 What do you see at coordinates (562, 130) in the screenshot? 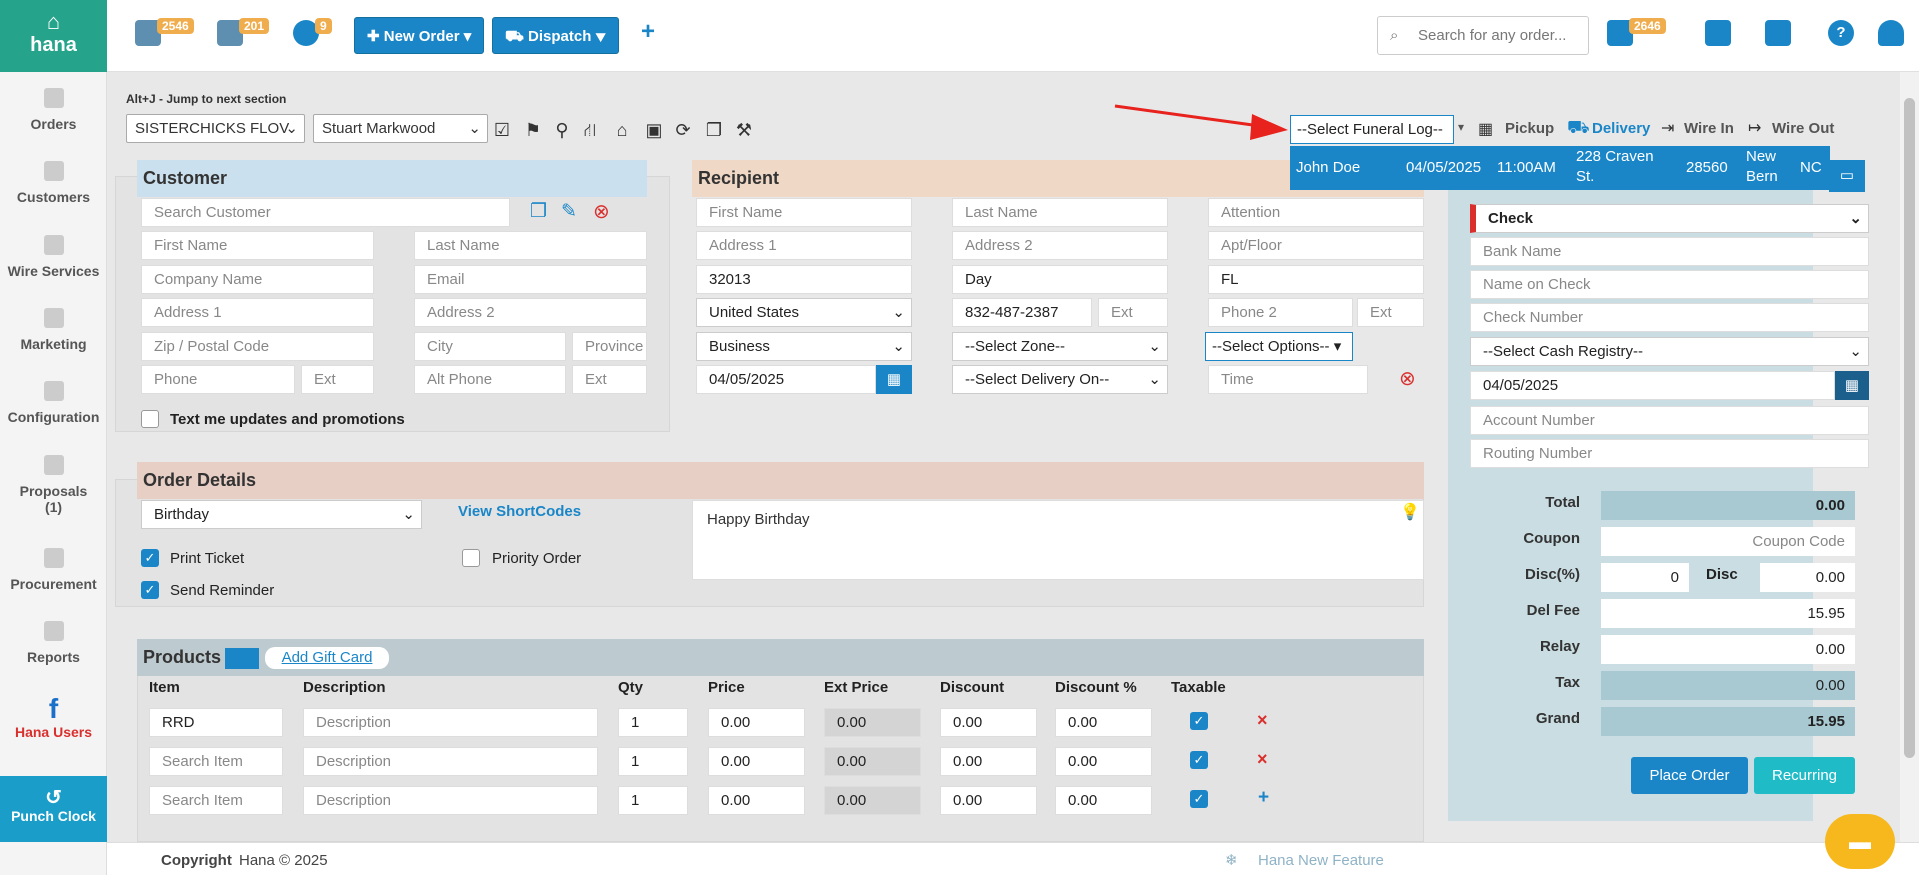
I see `map-pin-icon: ⚲` at bounding box center [562, 130].